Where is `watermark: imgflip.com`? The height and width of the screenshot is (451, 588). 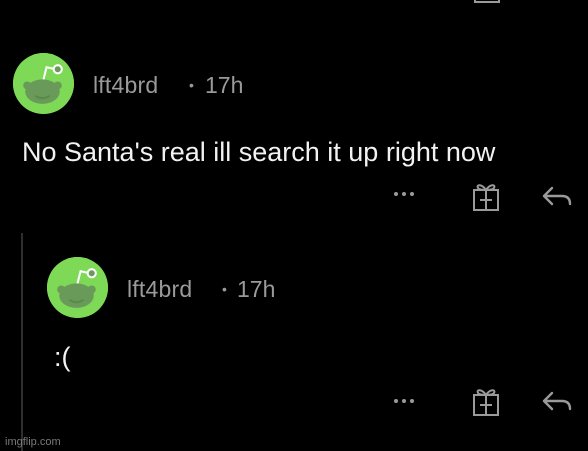 watermark: imgflip.com is located at coordinates (33, 442).